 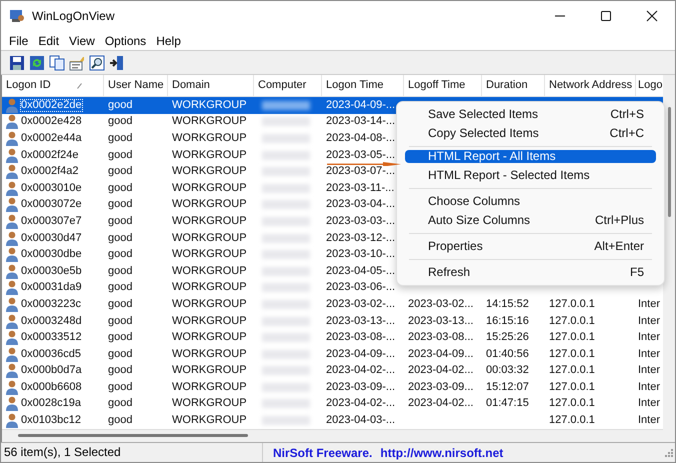 What do you see at coordinates (51, 204) in the screenshot?
I see `logon-id-cell: 0x0003072e` at bounding box center [51, 204].